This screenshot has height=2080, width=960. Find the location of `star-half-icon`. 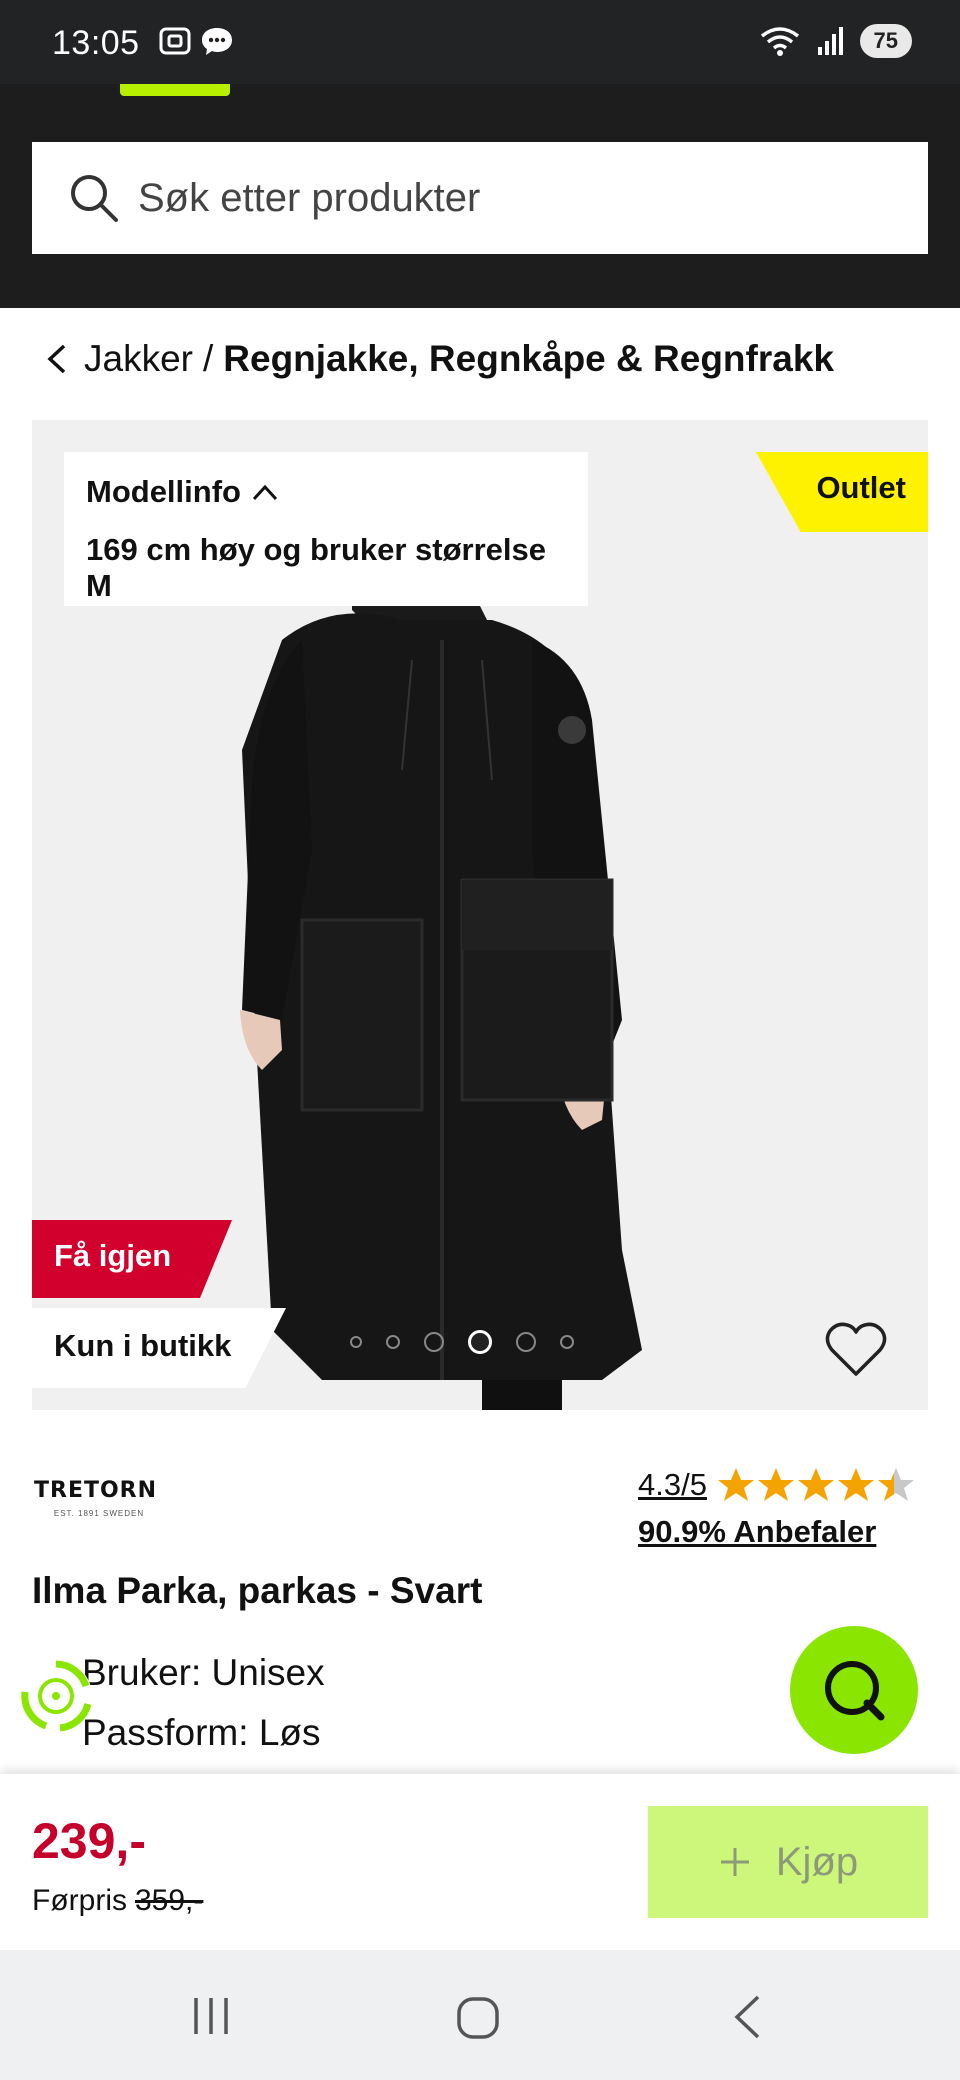

star-half-icon is located at coordinates (895, 1484).